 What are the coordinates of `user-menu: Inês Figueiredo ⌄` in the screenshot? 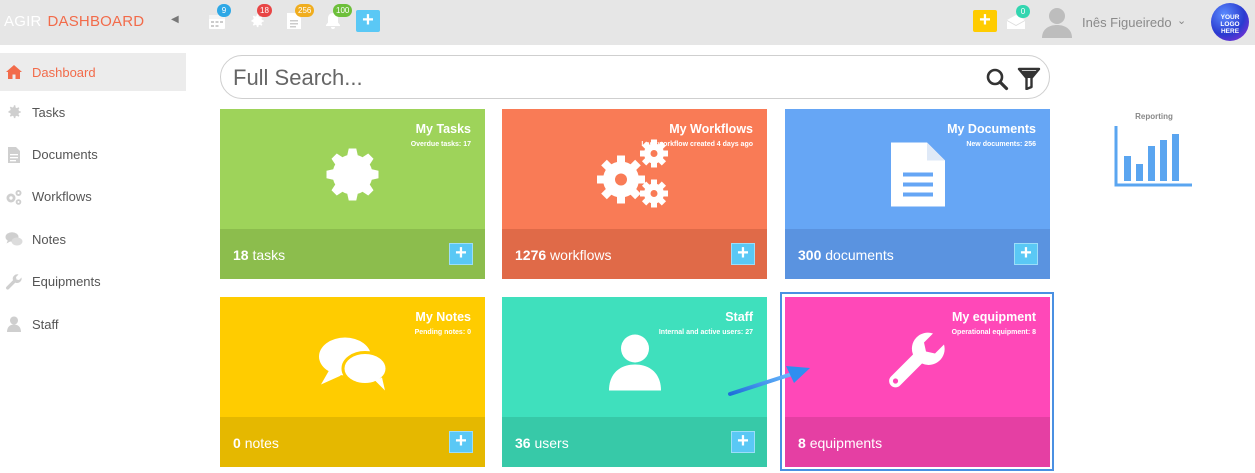 It's located at (1115, 22).